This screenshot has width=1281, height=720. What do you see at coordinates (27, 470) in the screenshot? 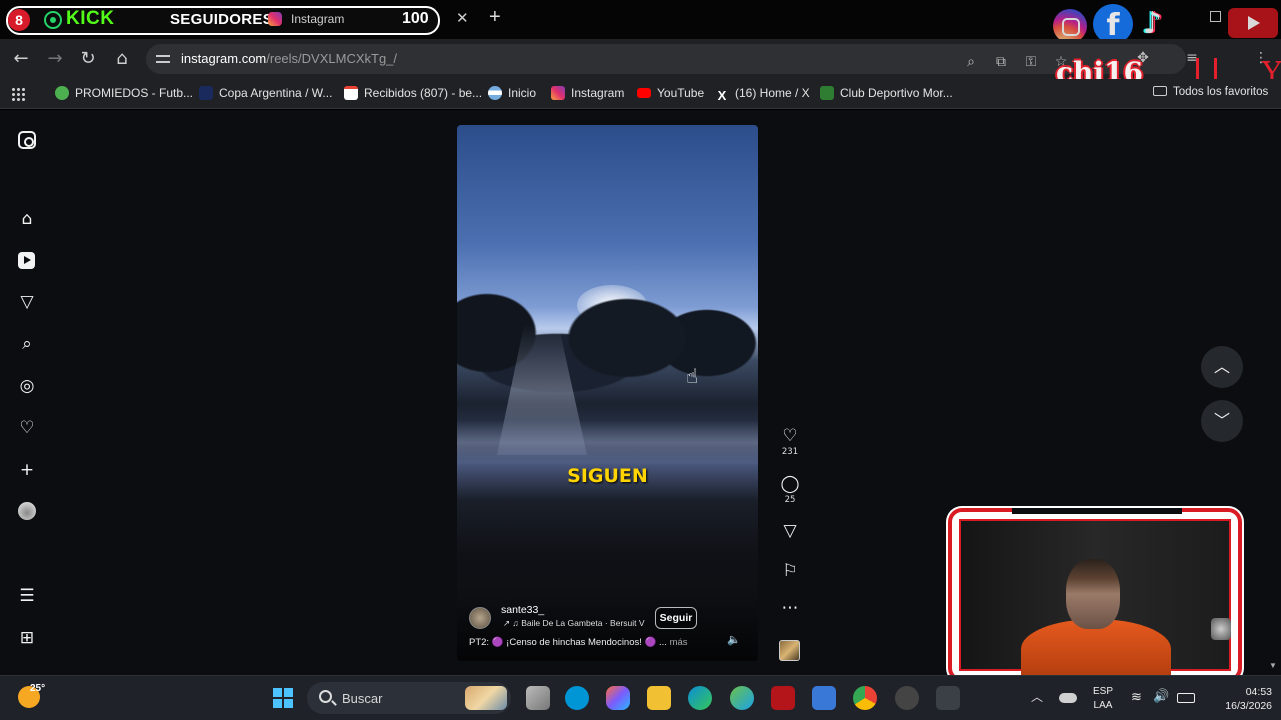
I see `create-icon: +` at bounding box center [27, 470].